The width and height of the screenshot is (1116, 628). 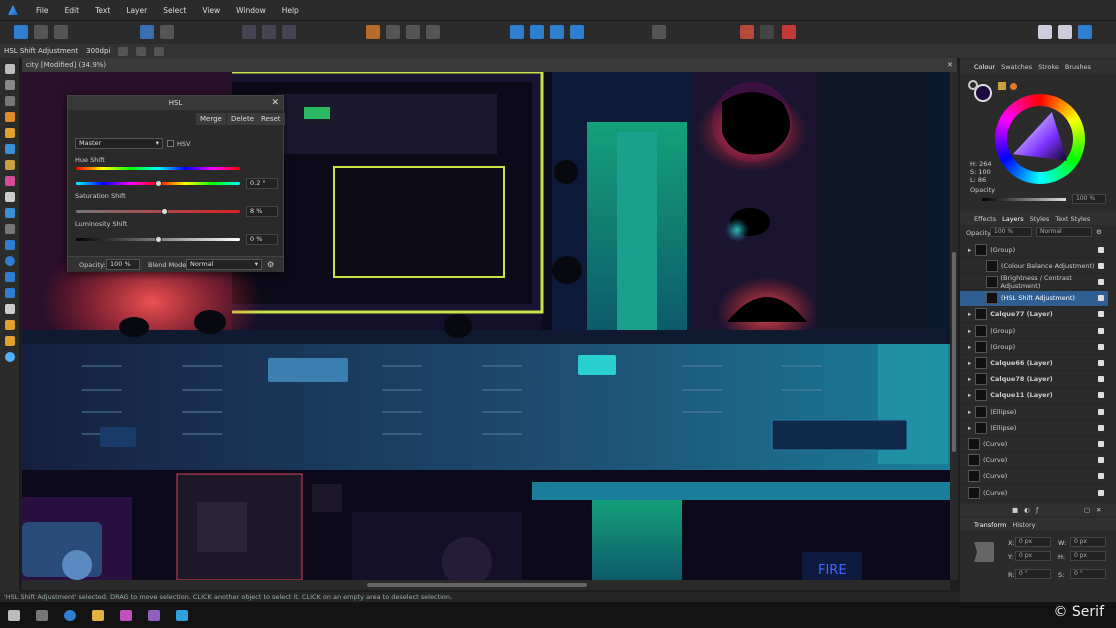 I want to click on pen-tool-icon, so click(x=10, y=133).